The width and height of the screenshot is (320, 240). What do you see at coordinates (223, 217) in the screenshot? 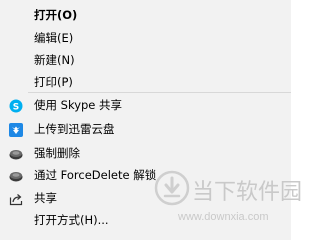
I see `watermark-url: www.downxia.com` at bounding box center [223, 217].